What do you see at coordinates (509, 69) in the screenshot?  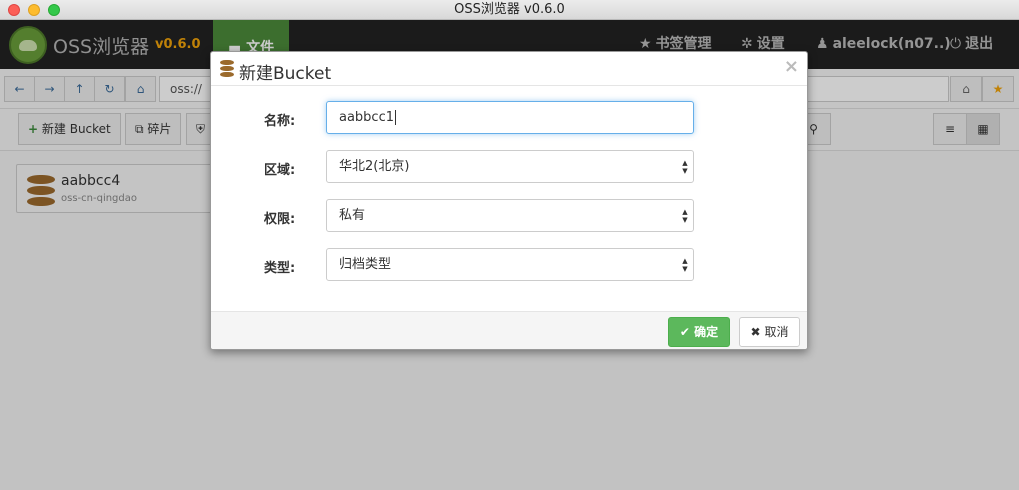 I see `dialog-header: 新建Bucket ×` at bounding box center [509, 69].